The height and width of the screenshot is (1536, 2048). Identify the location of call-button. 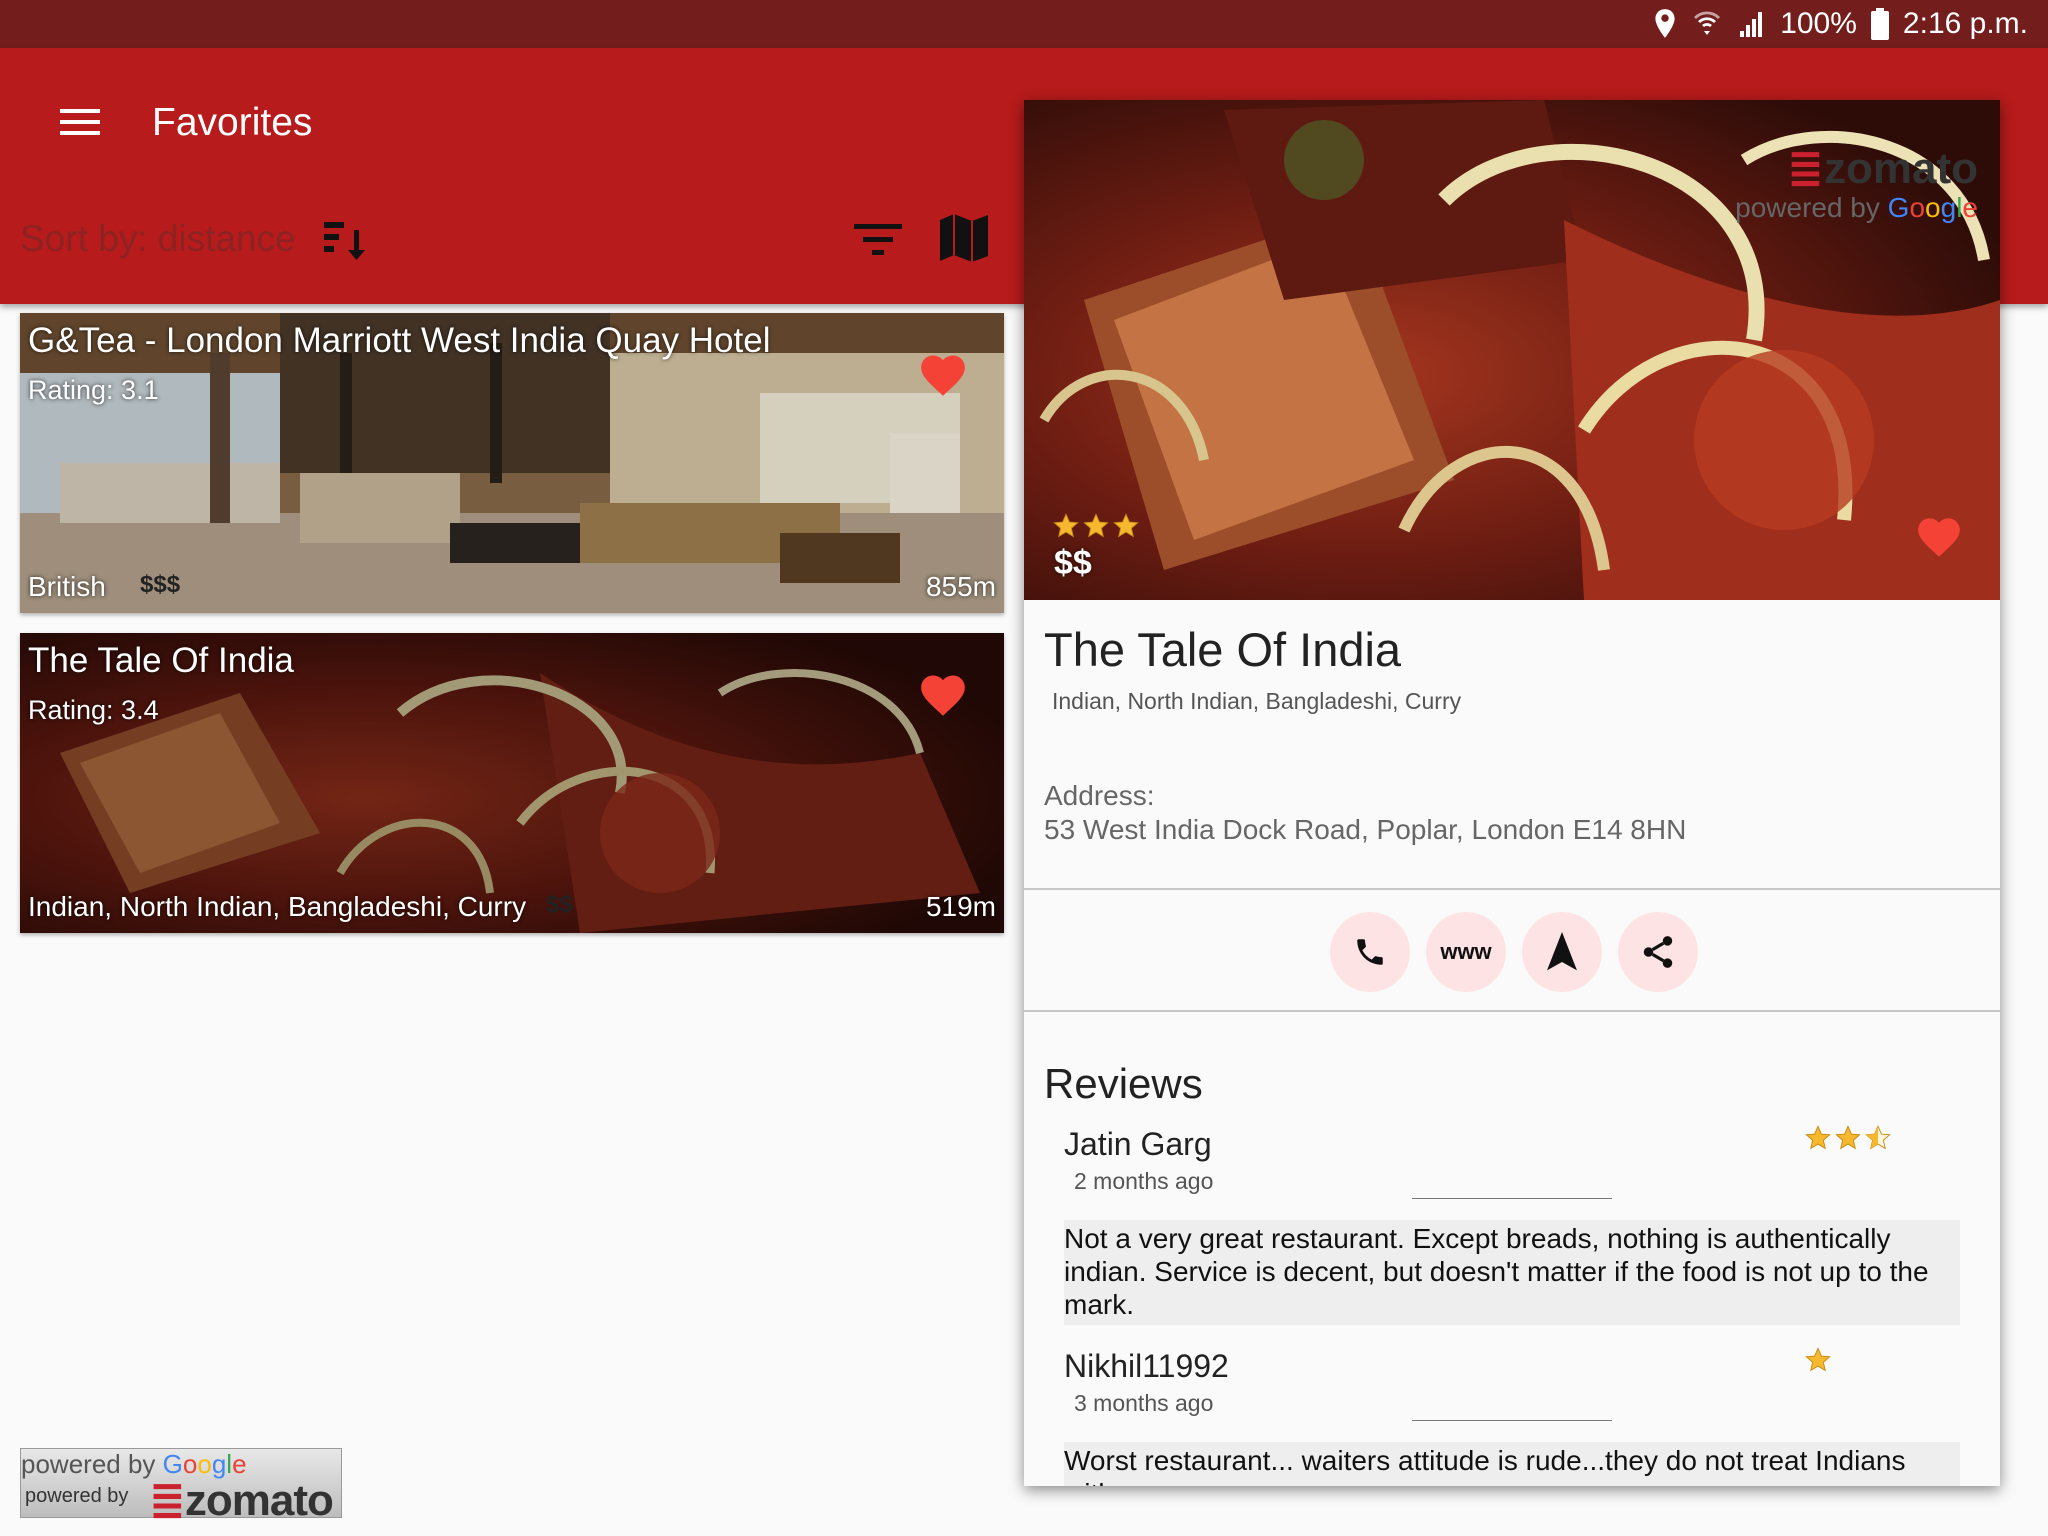
(1370, 952).